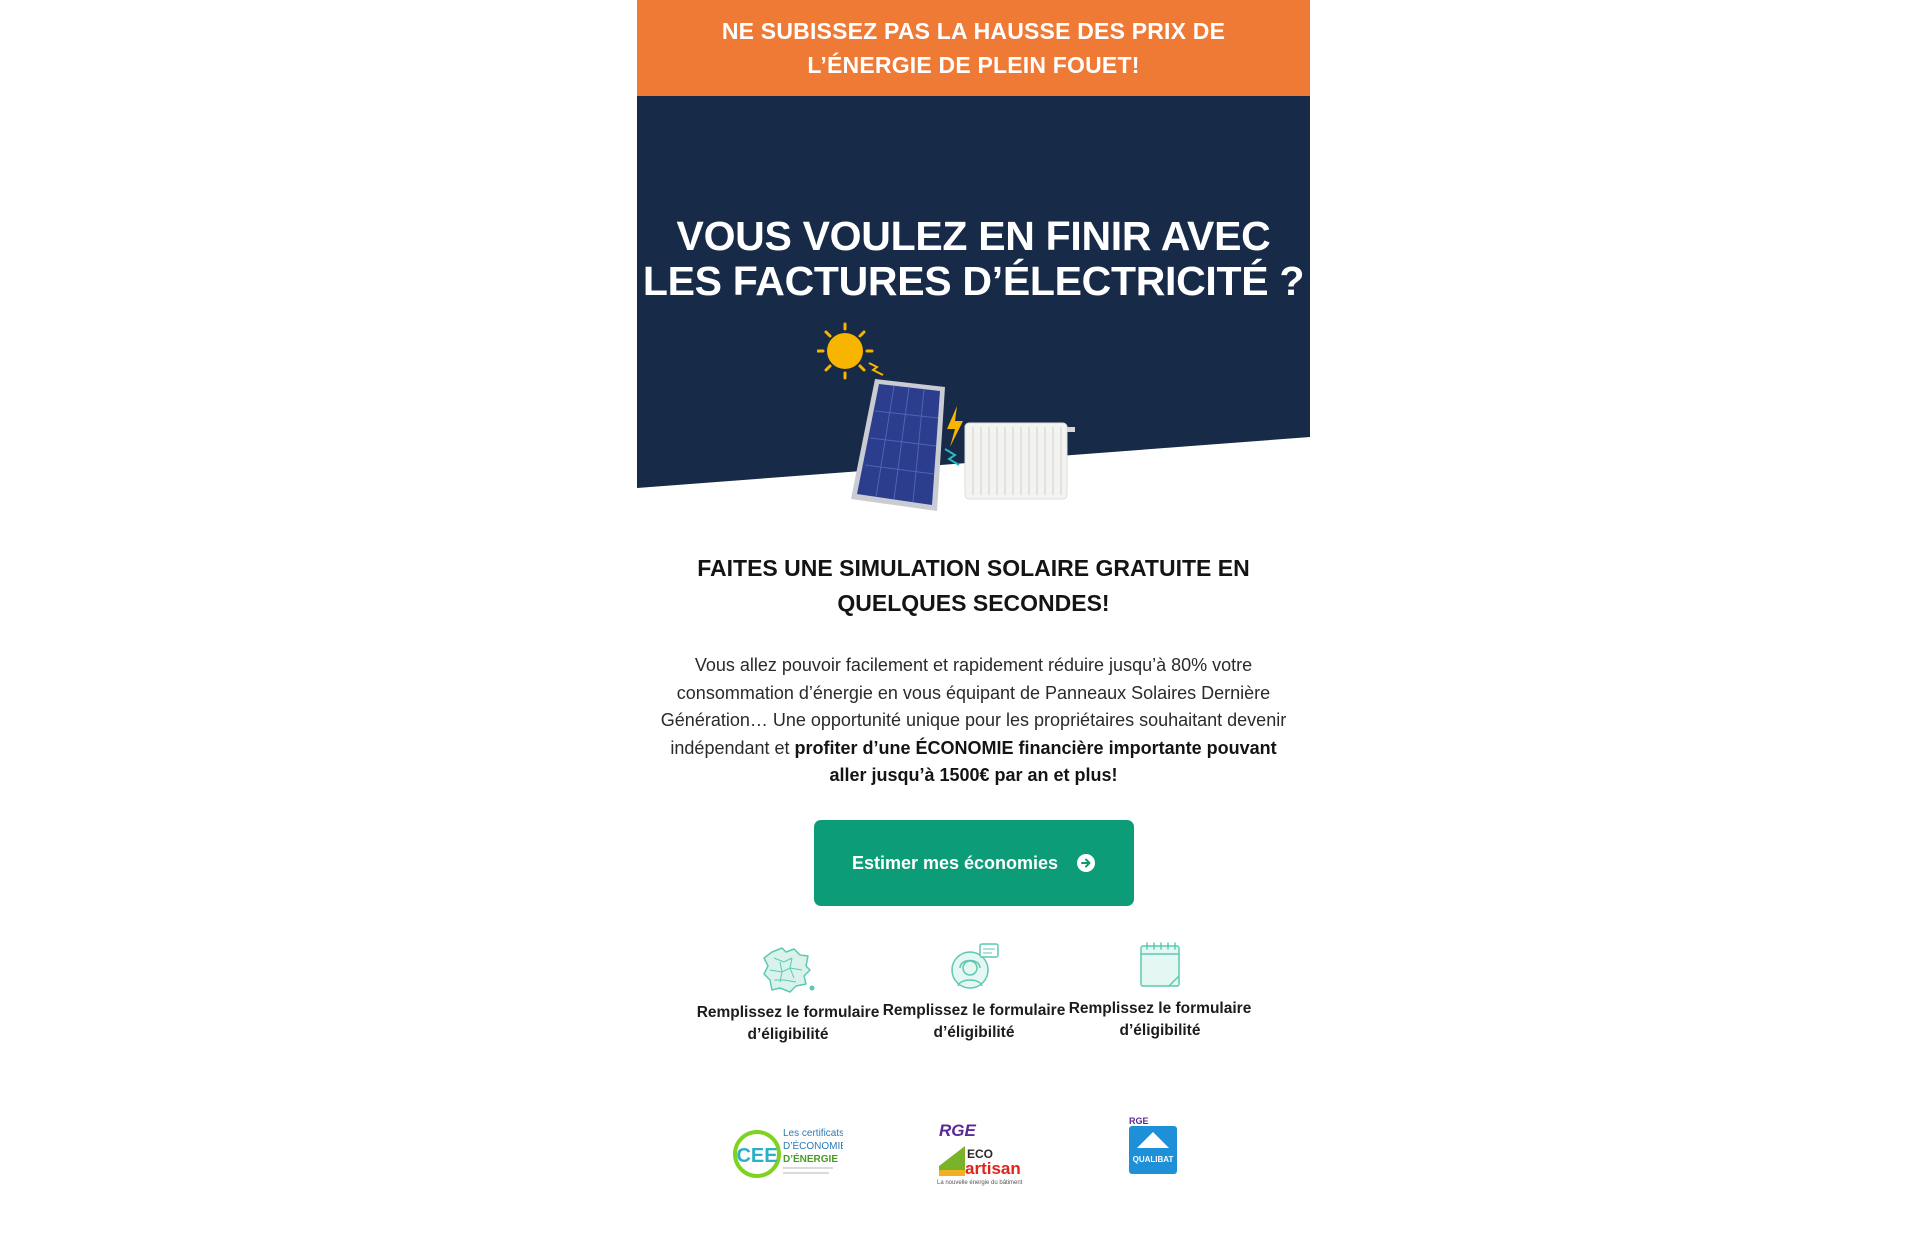  What do you see at coordinates (898, 445) in the screenshot?
I see `solar-panel-icon` at bounding box center [898, 445].